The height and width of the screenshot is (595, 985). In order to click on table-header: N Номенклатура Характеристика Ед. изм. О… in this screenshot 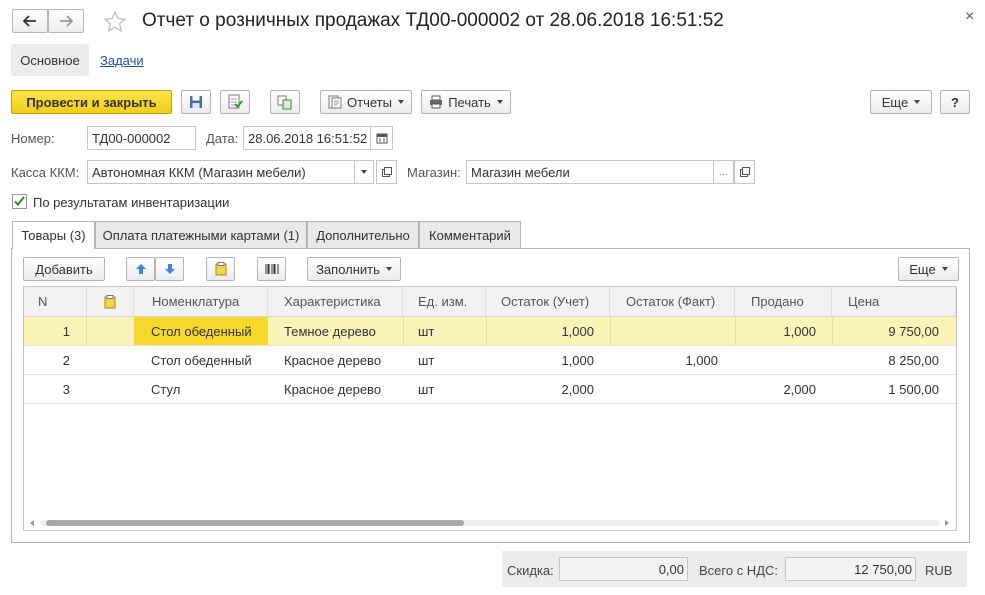, I will do `click(490, 302)`.